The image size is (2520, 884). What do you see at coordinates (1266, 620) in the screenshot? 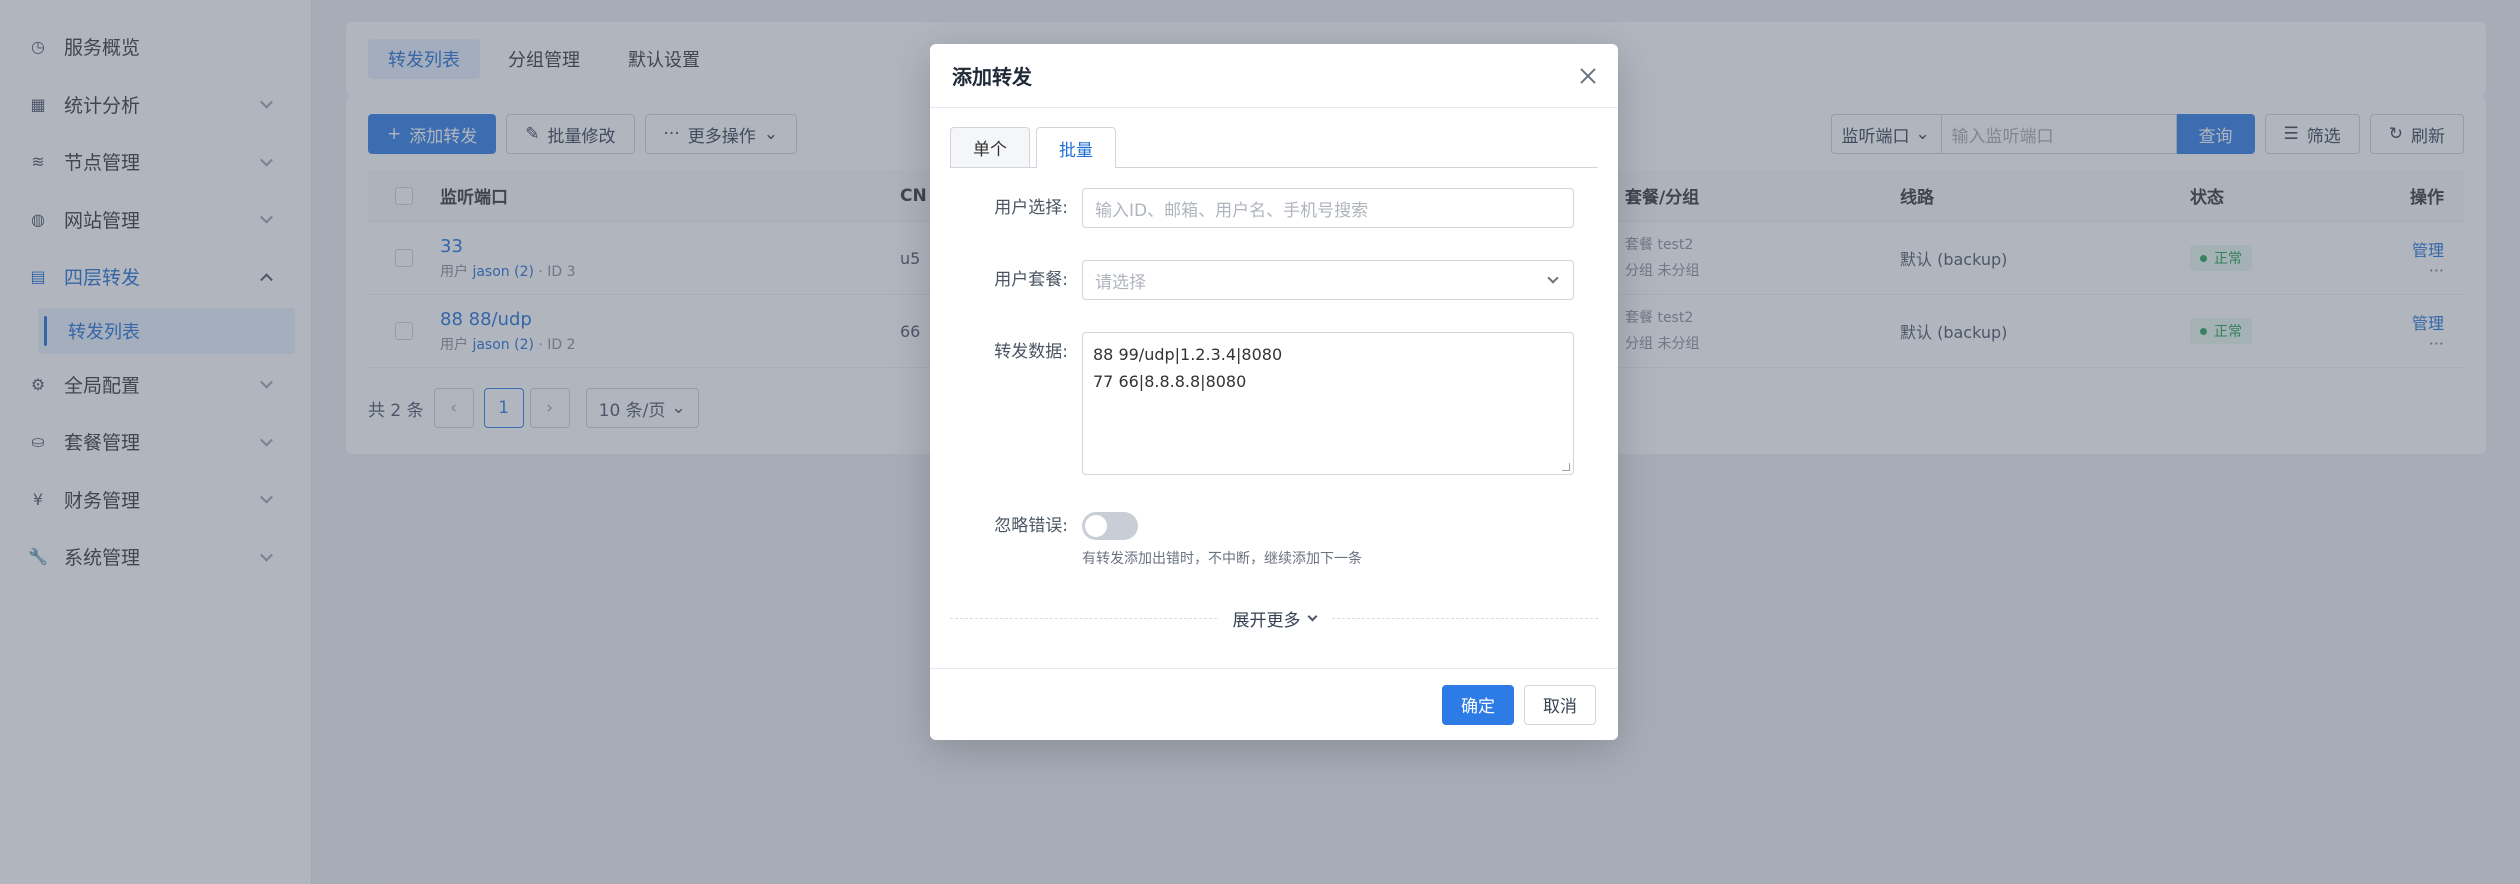
I see `expand-more-label: 展开更多` at bounding box center [1266, 620].